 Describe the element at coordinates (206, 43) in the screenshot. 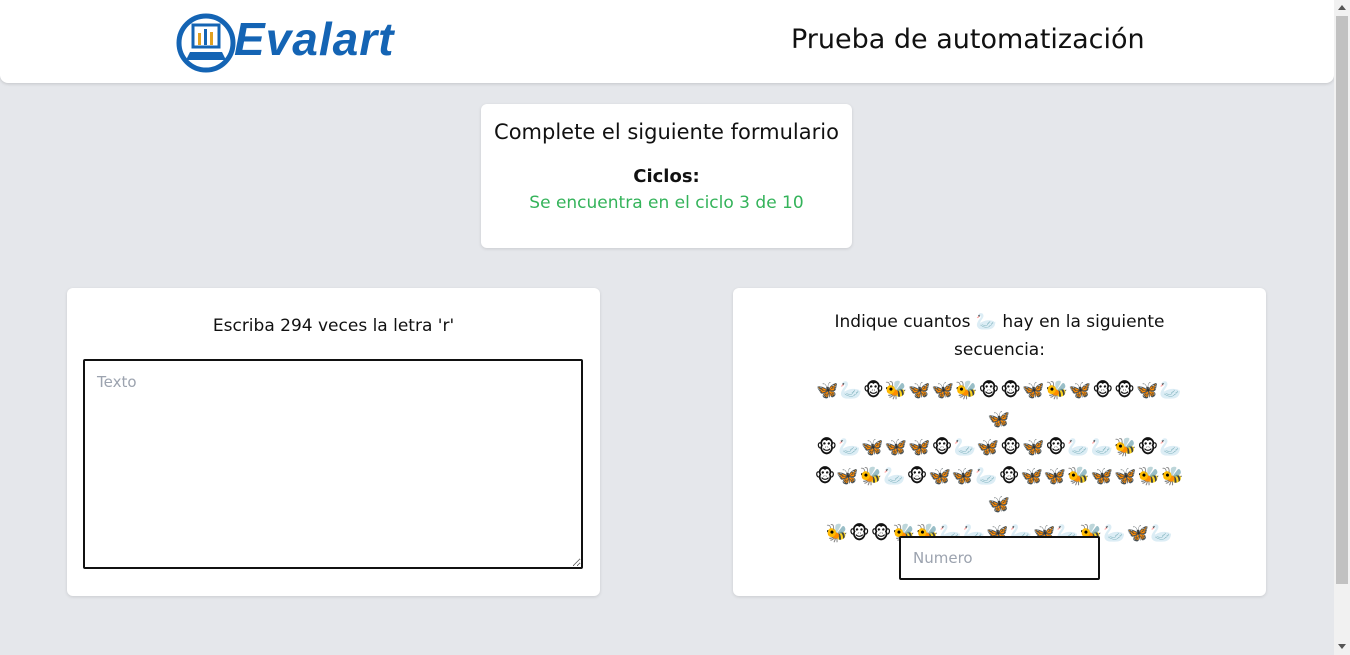

I see `evalart-logo-icon` at that location.